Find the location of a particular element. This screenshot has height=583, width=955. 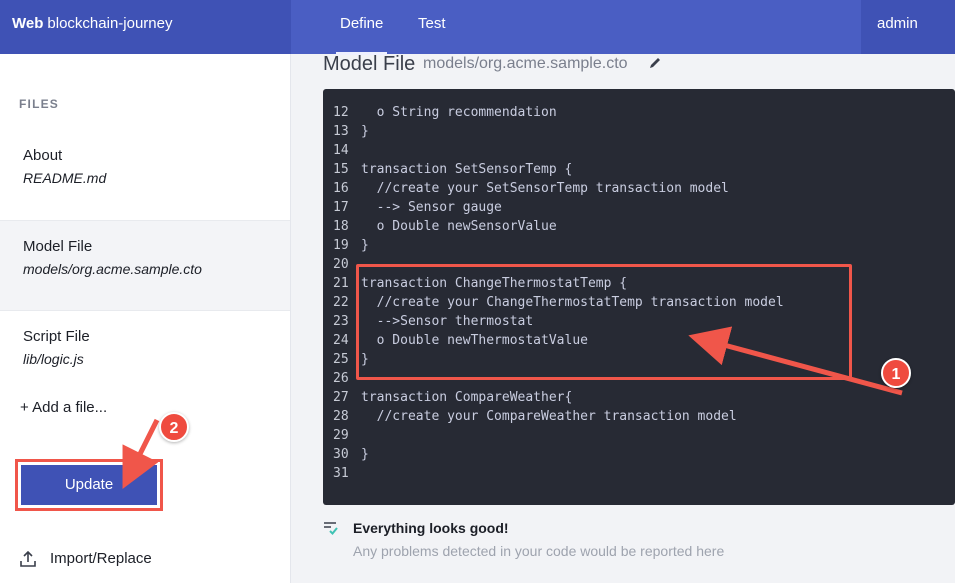

sidebar-file-model: Model File models/org.acme.sample.cto is located at coordinates (145, 265).